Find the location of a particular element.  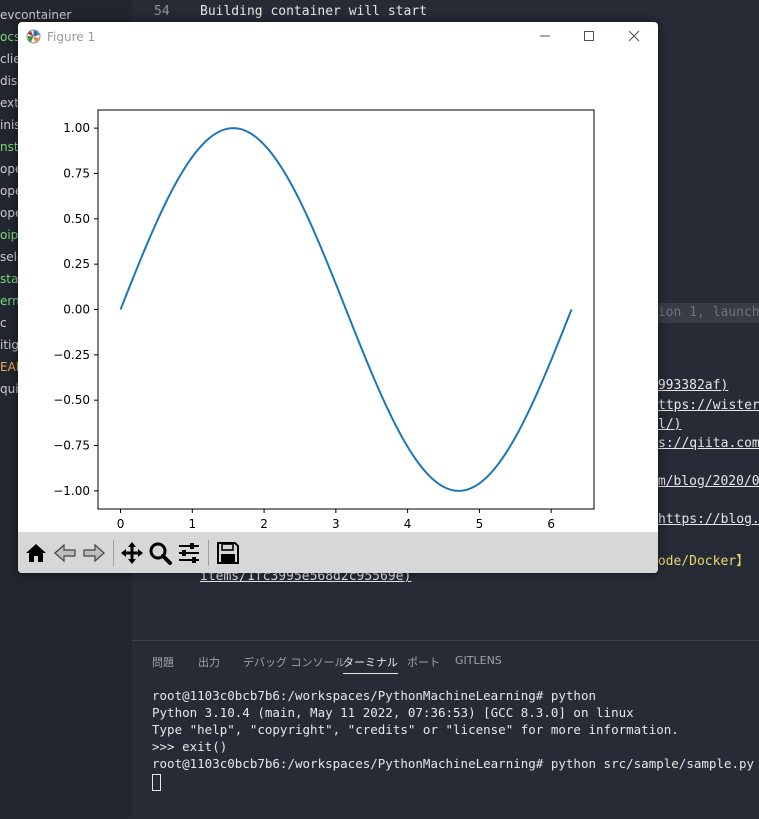

home-icon is located at coordinates (36, 553).